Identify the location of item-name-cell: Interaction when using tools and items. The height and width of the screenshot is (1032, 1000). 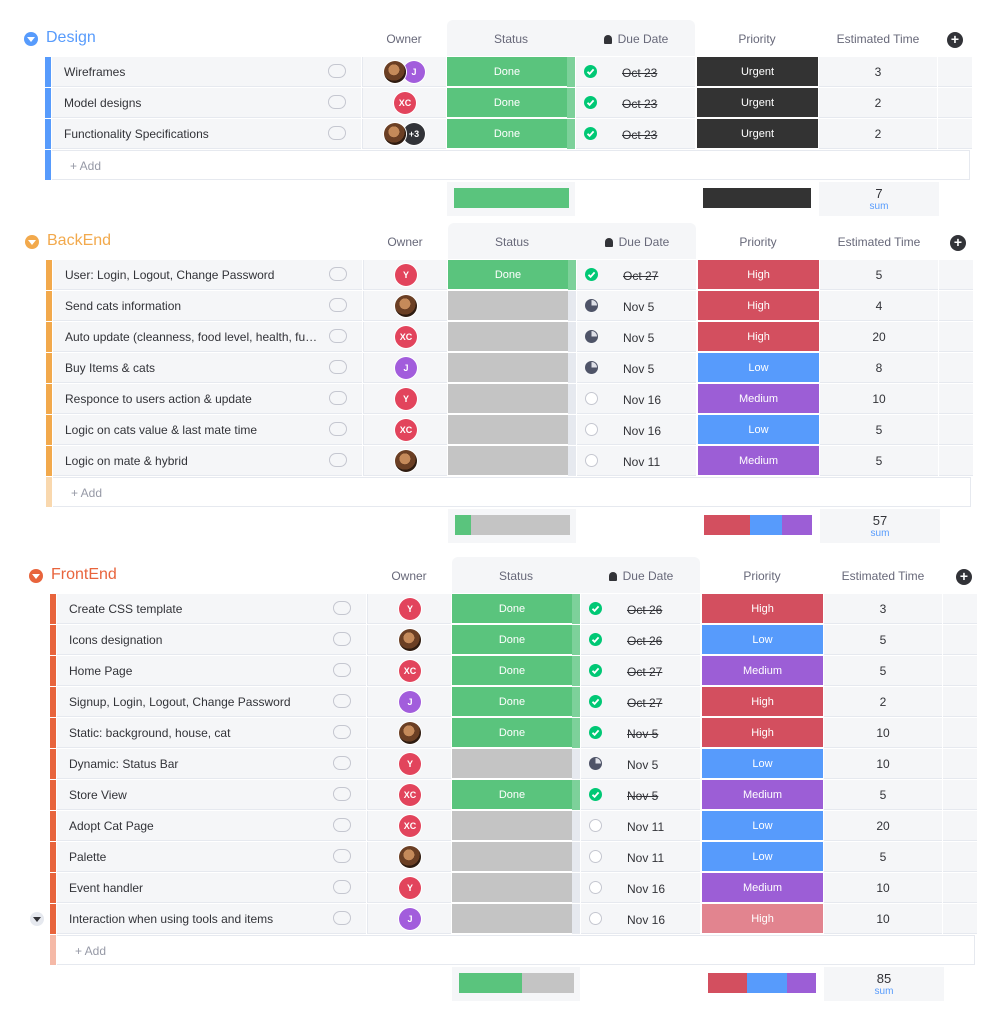
(211, 919).